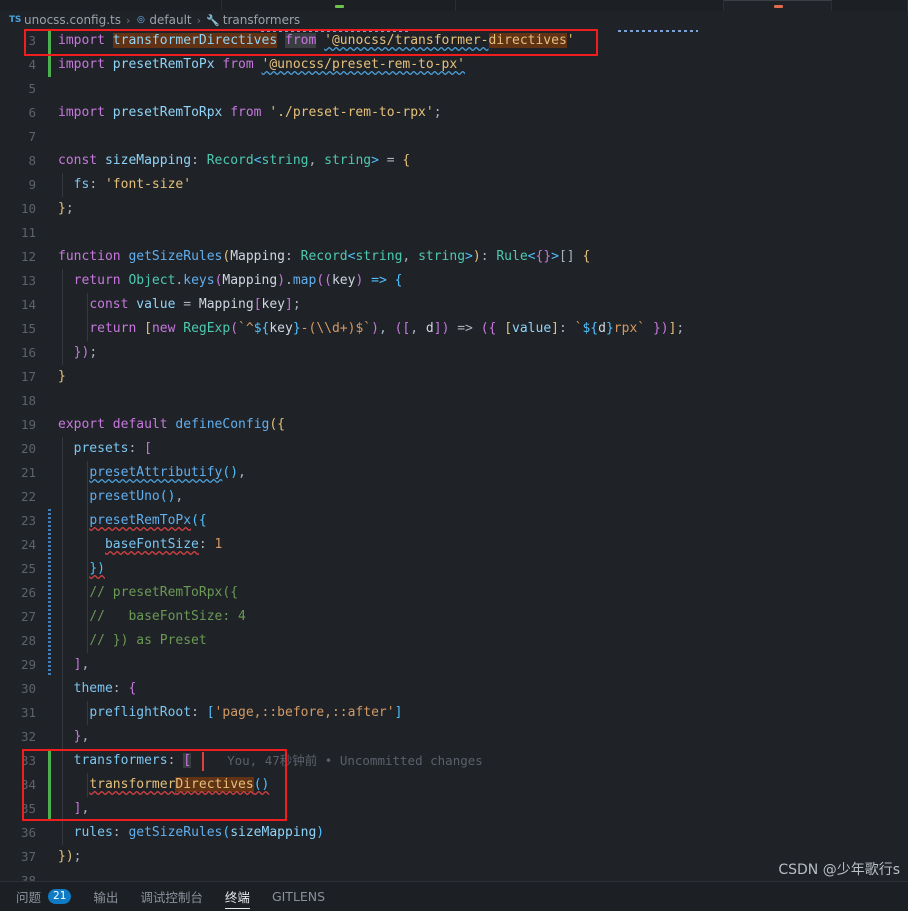 This screenshot has width=908, height=911. What do you see at coordinates (119, 761) in the screenshot?
I see `code-content: transformers: [` at bounding box center [119, 761].